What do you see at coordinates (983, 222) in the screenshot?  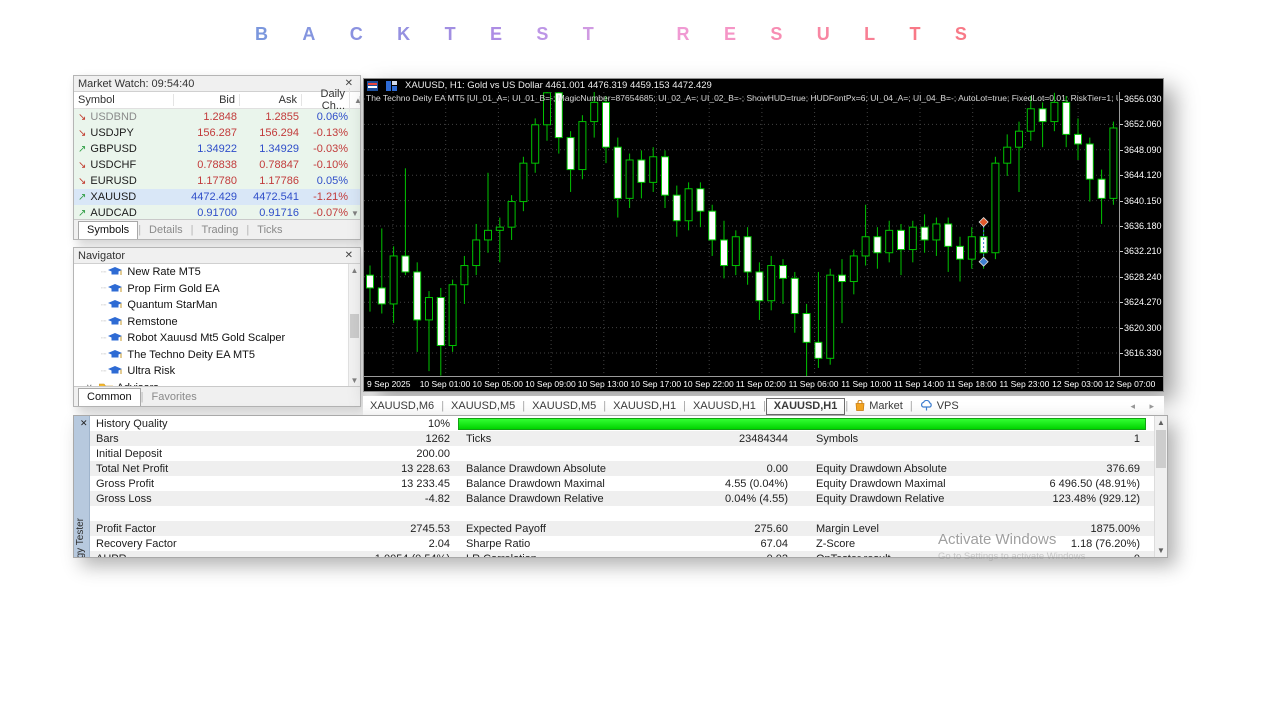 I see `trade-close-marker` at bounding box center [983, 222].